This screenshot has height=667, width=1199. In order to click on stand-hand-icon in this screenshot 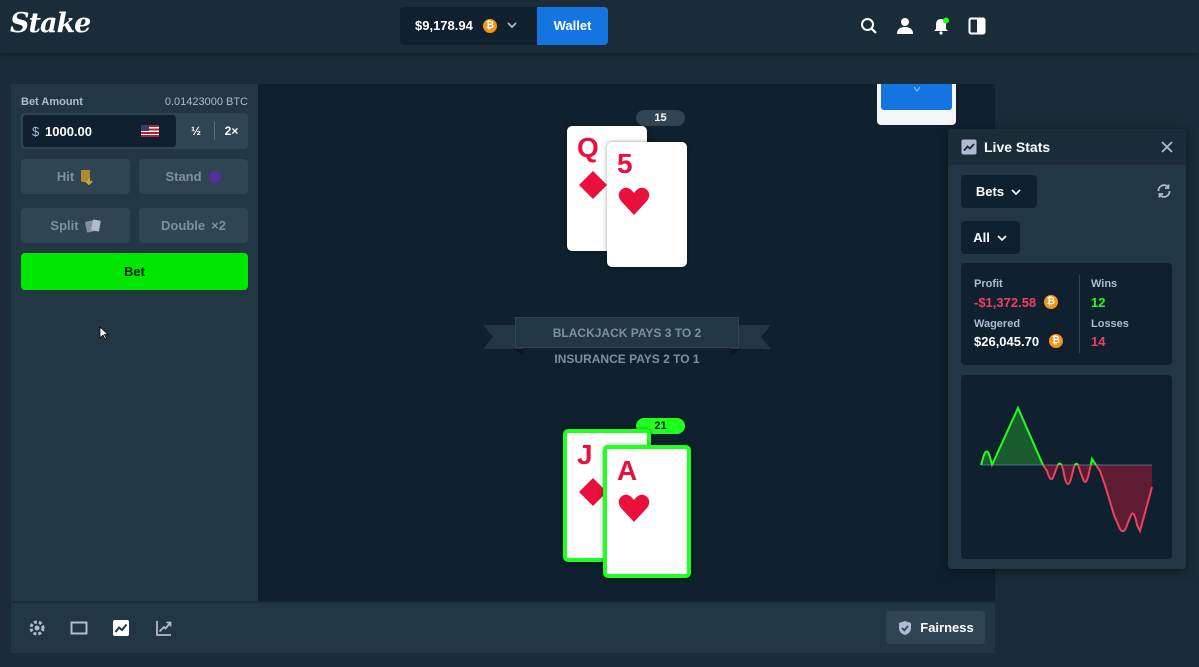, I will do `click(214, 176)`.